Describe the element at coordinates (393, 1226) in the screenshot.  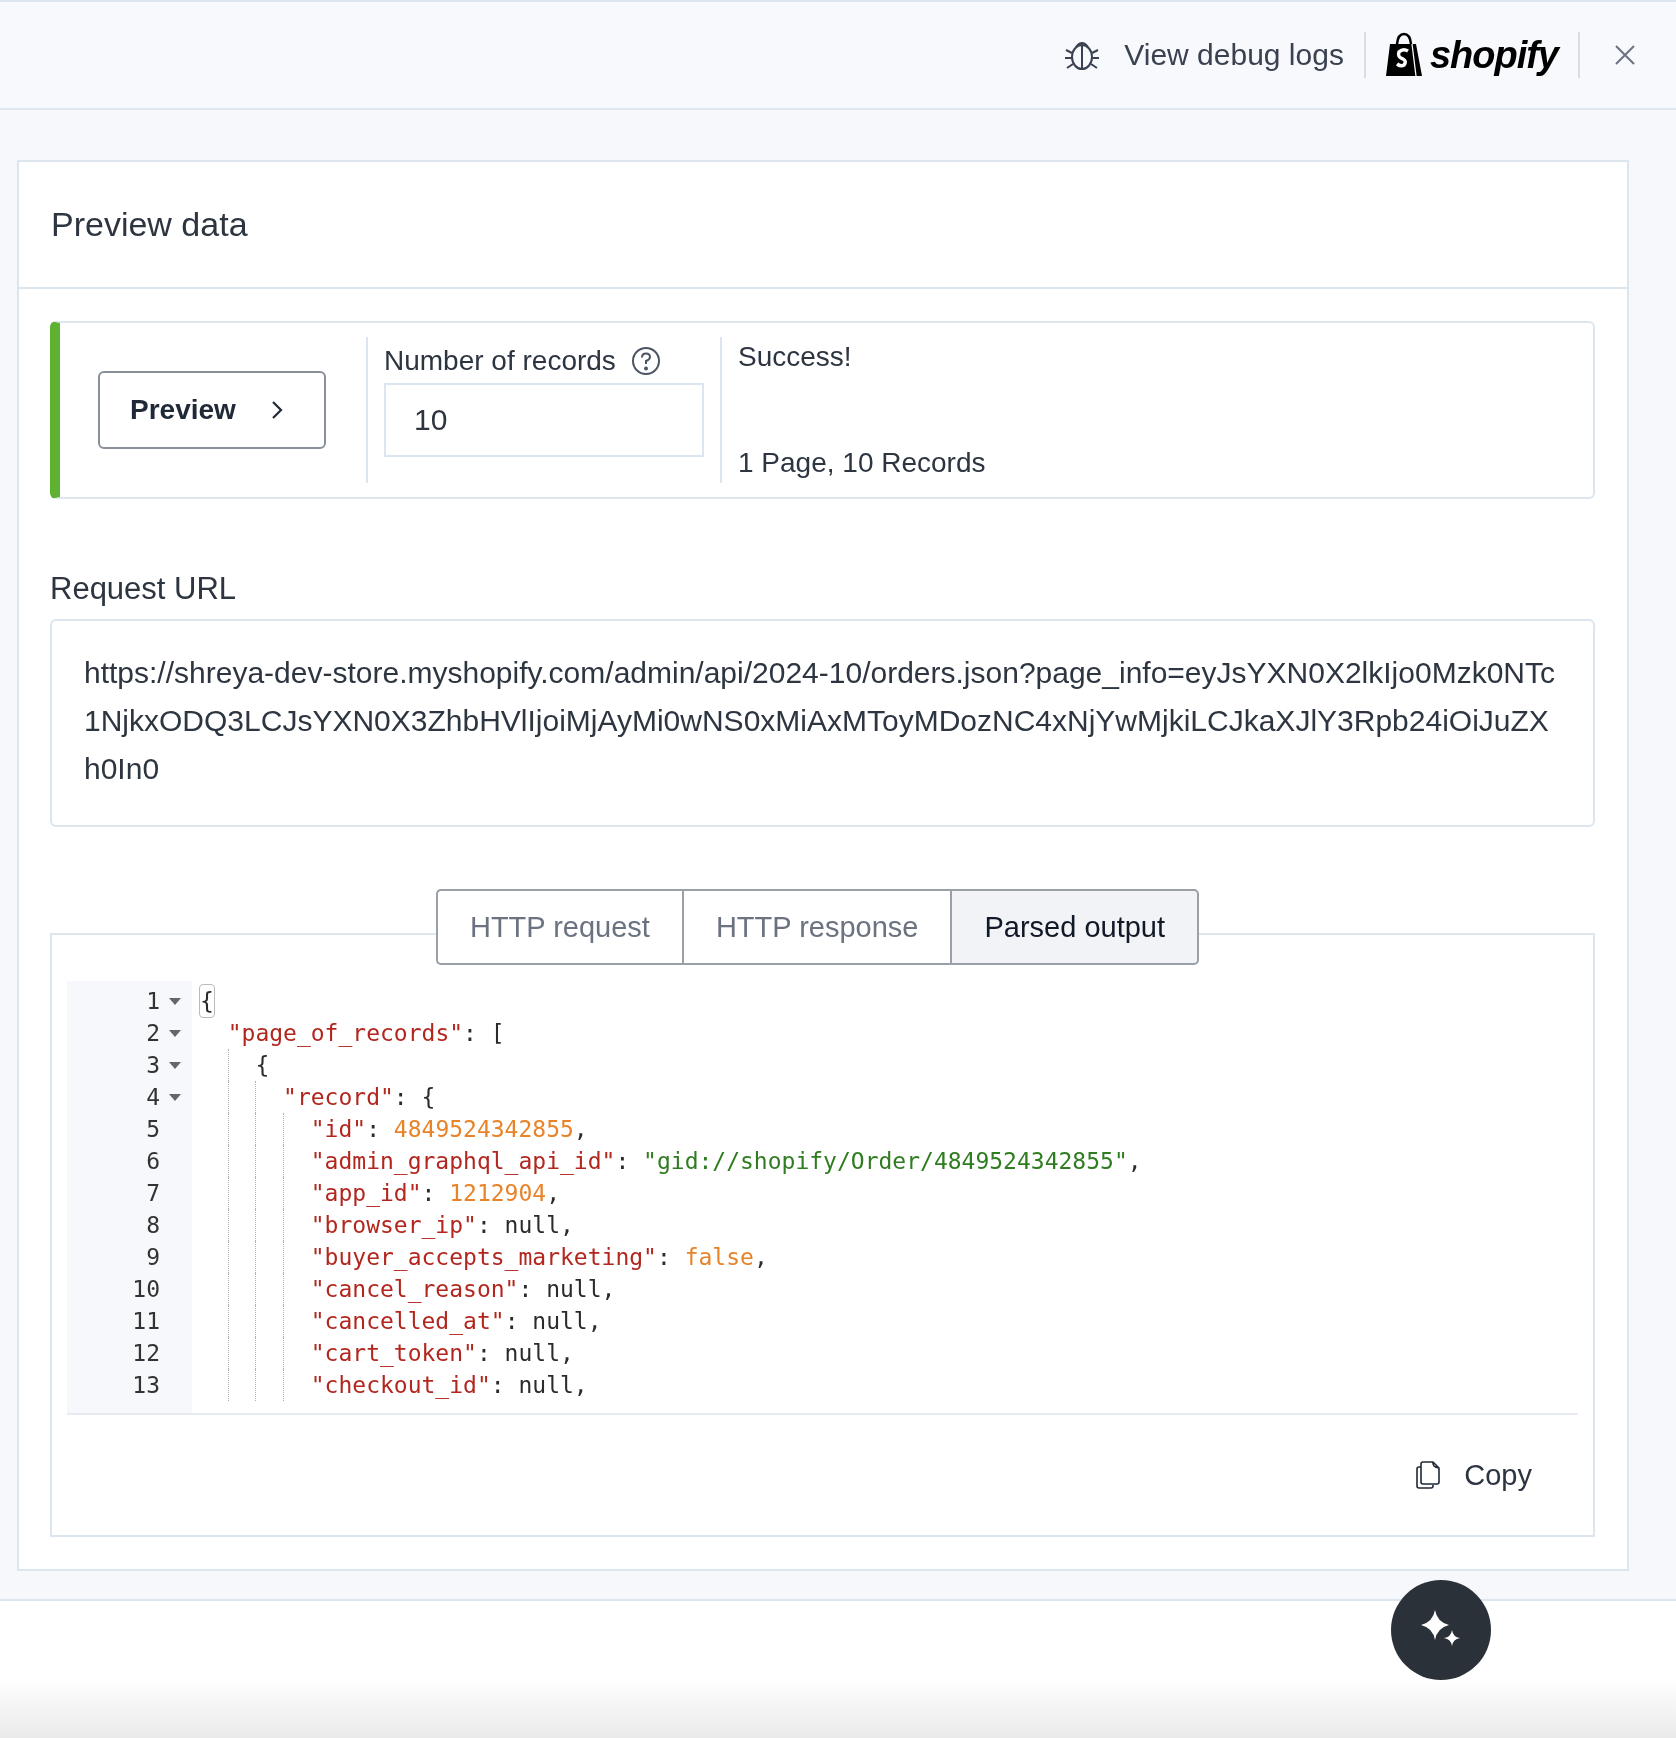
I see `code-token: "browser_ip"` at that location.